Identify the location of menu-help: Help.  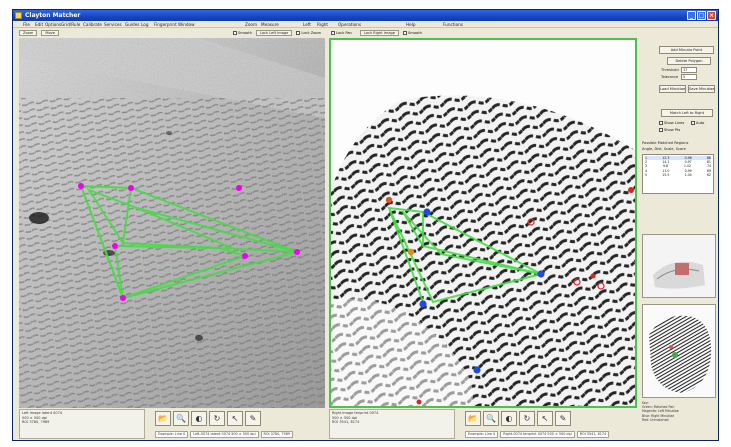
(411, 24).